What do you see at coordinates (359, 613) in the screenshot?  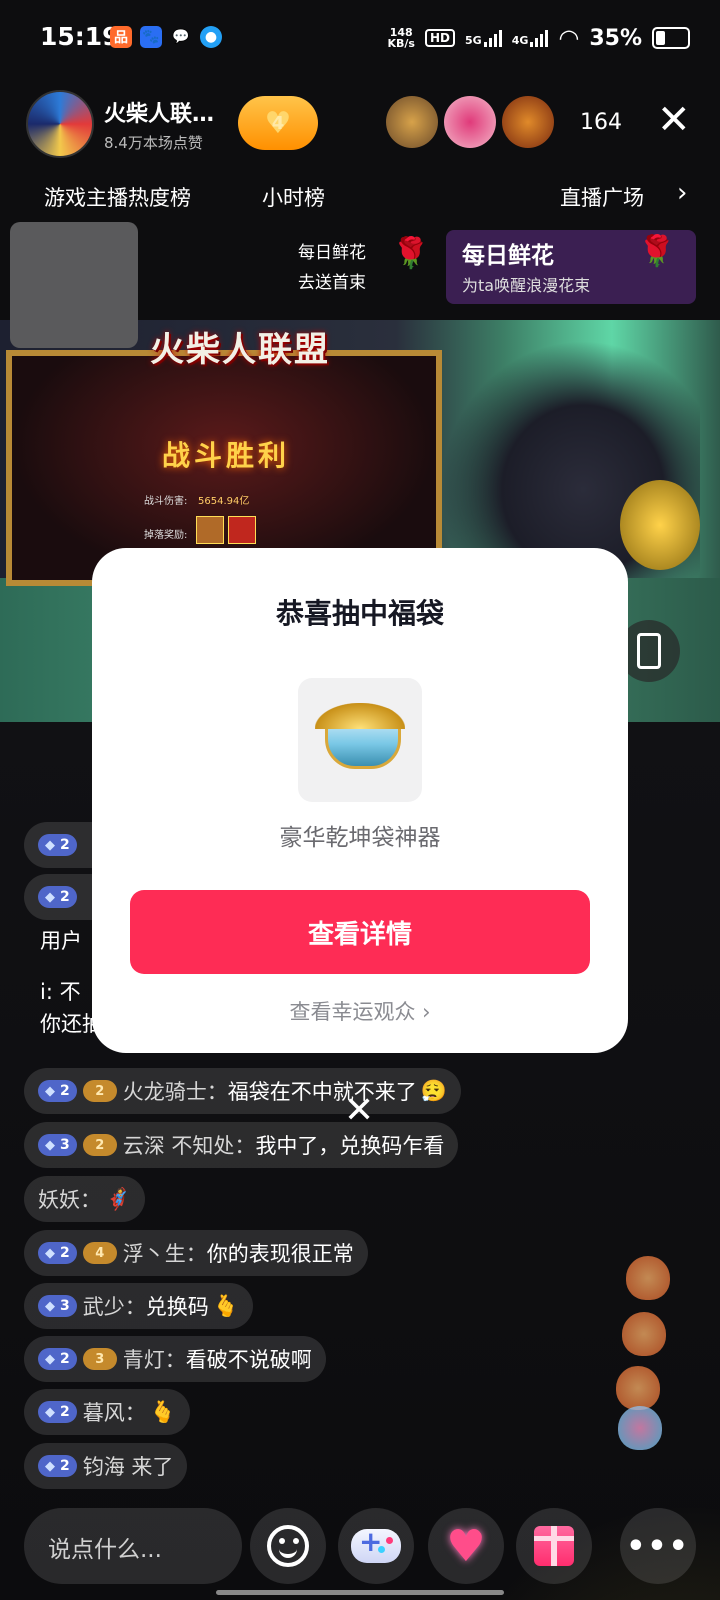 I see `modal-title: 恭喜抽中福袋` at bounding box center [359, 613].